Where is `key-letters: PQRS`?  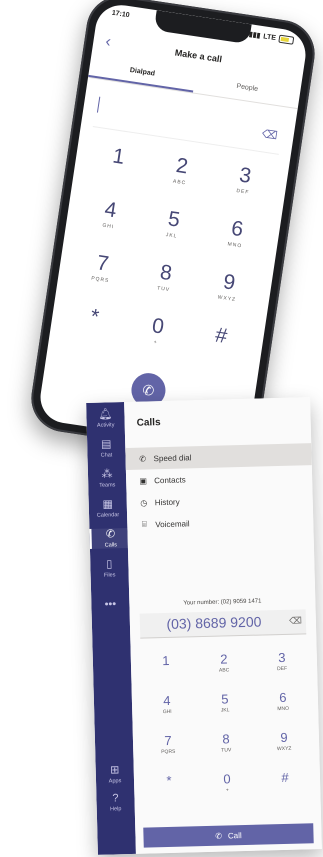 key-letters: PQRS is located at coordinates (168, 752).